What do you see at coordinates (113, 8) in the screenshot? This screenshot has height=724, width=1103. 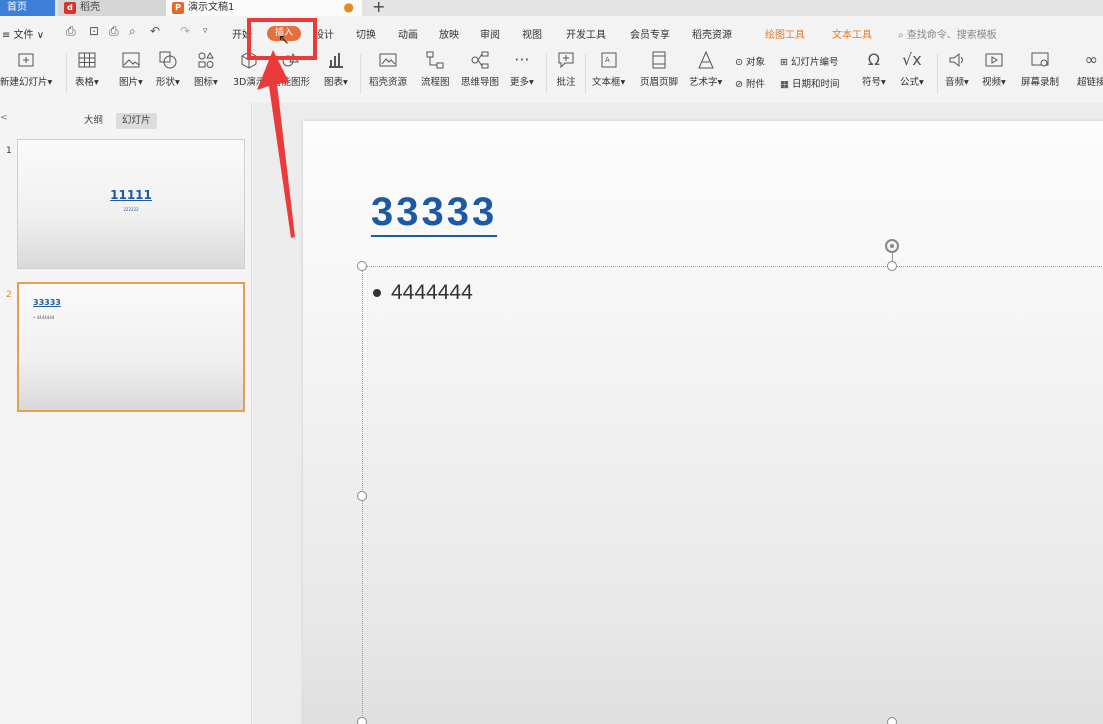 I see `tab-shell: d 稻壳` at bounding box center [113, 8].